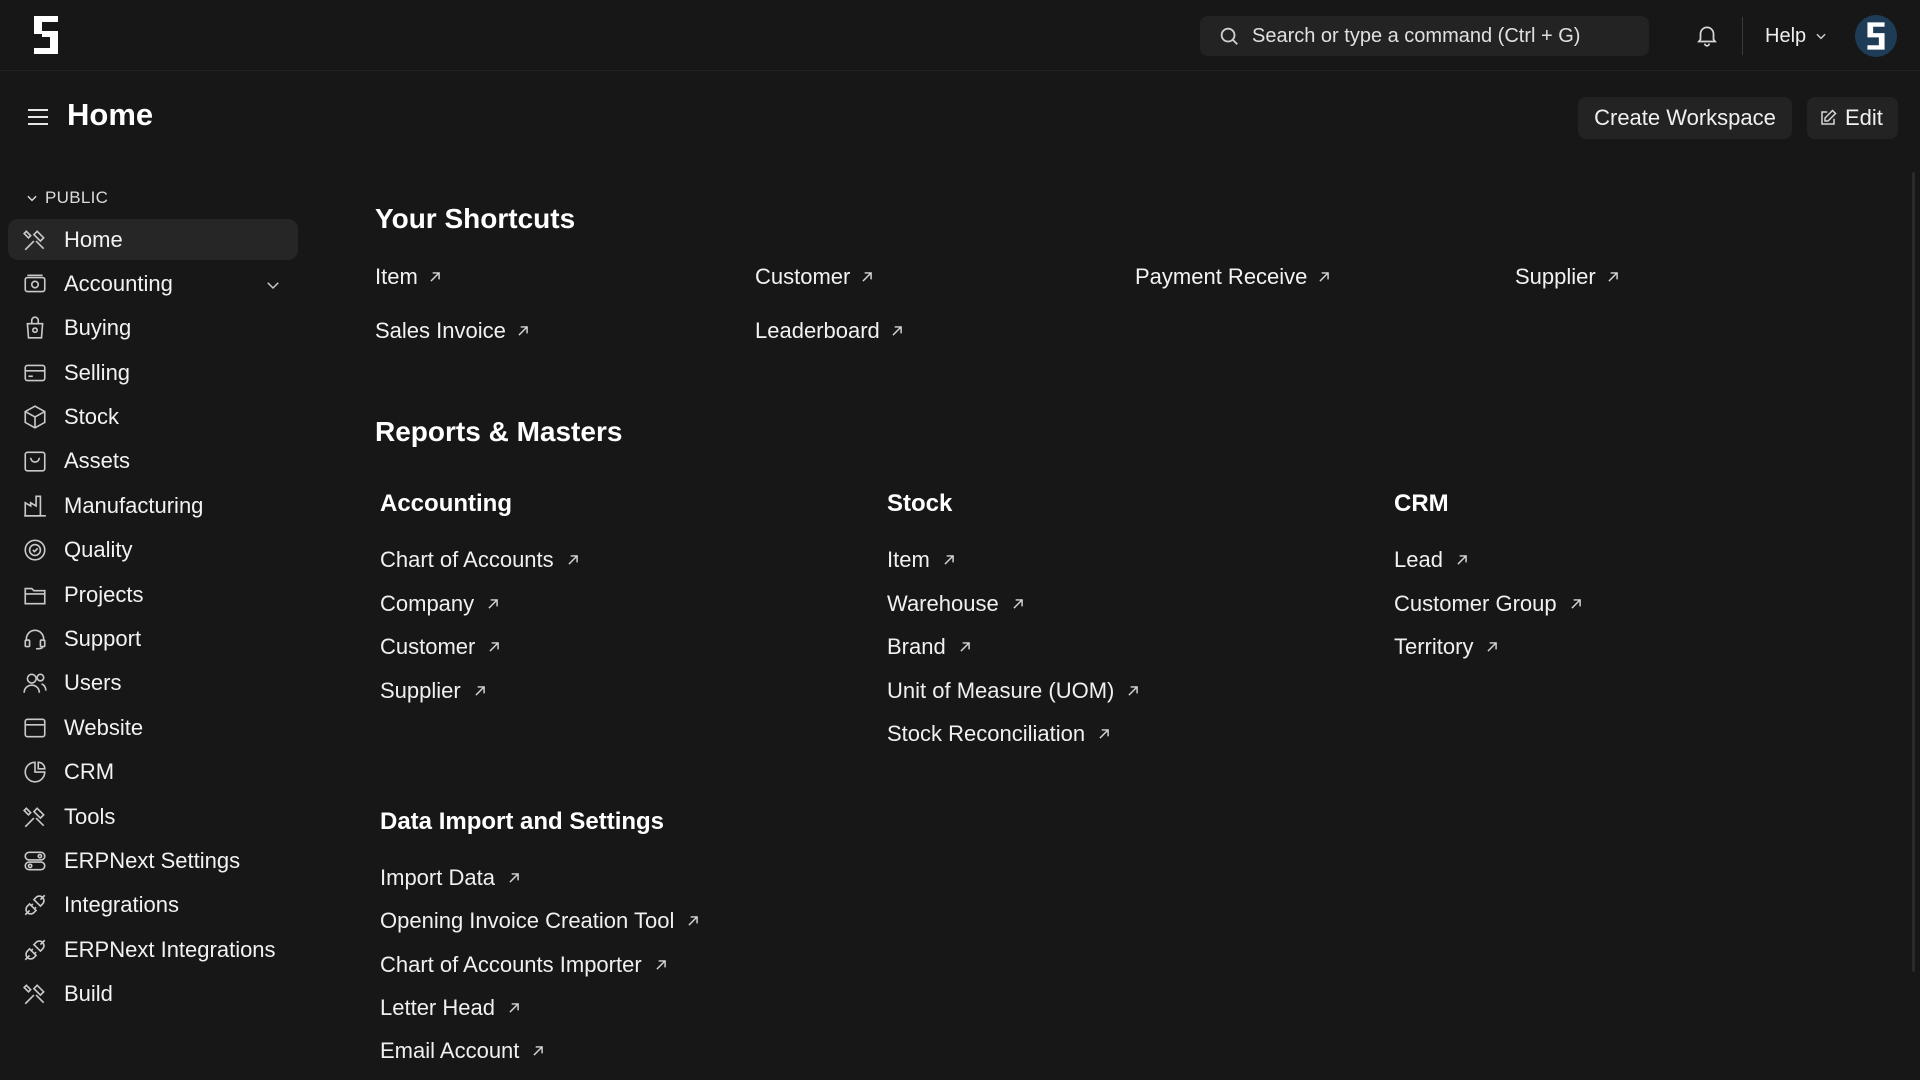 This screenshot has height=1080, width=1920. What do you see at coordinates (35, 284) in the screenshot?
I see `accounting-icon` at bounding box center [35, 284].